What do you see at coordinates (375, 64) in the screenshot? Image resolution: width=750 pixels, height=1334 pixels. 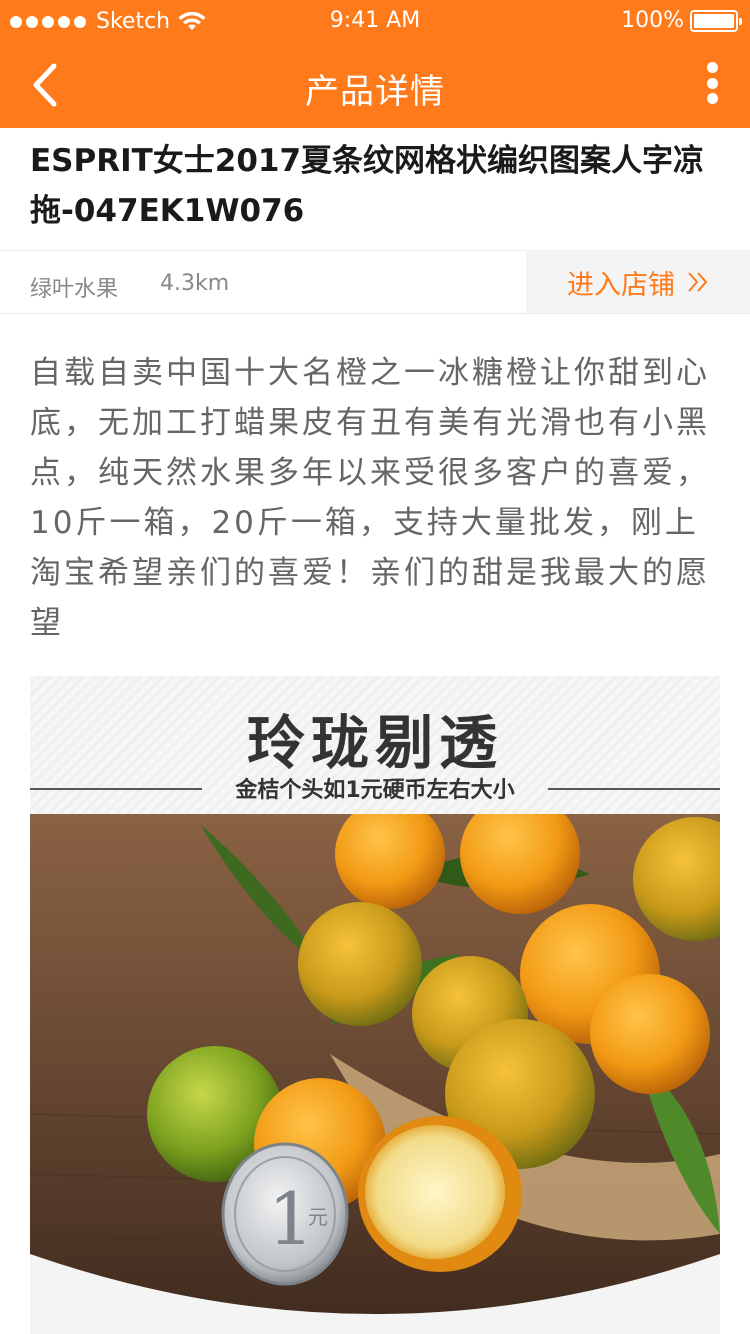 I see `nav-bar: Sketch 9:41 AM 100% 产品详情` at bounding box center [375, 64].